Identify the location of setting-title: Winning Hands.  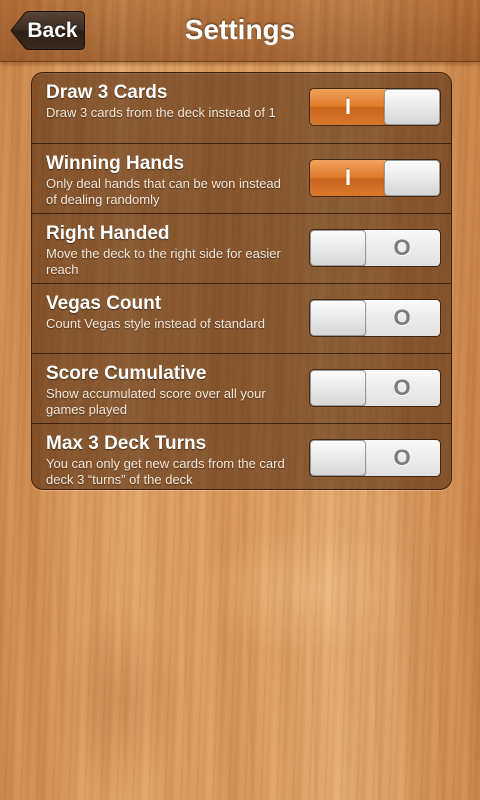
(115, 163).